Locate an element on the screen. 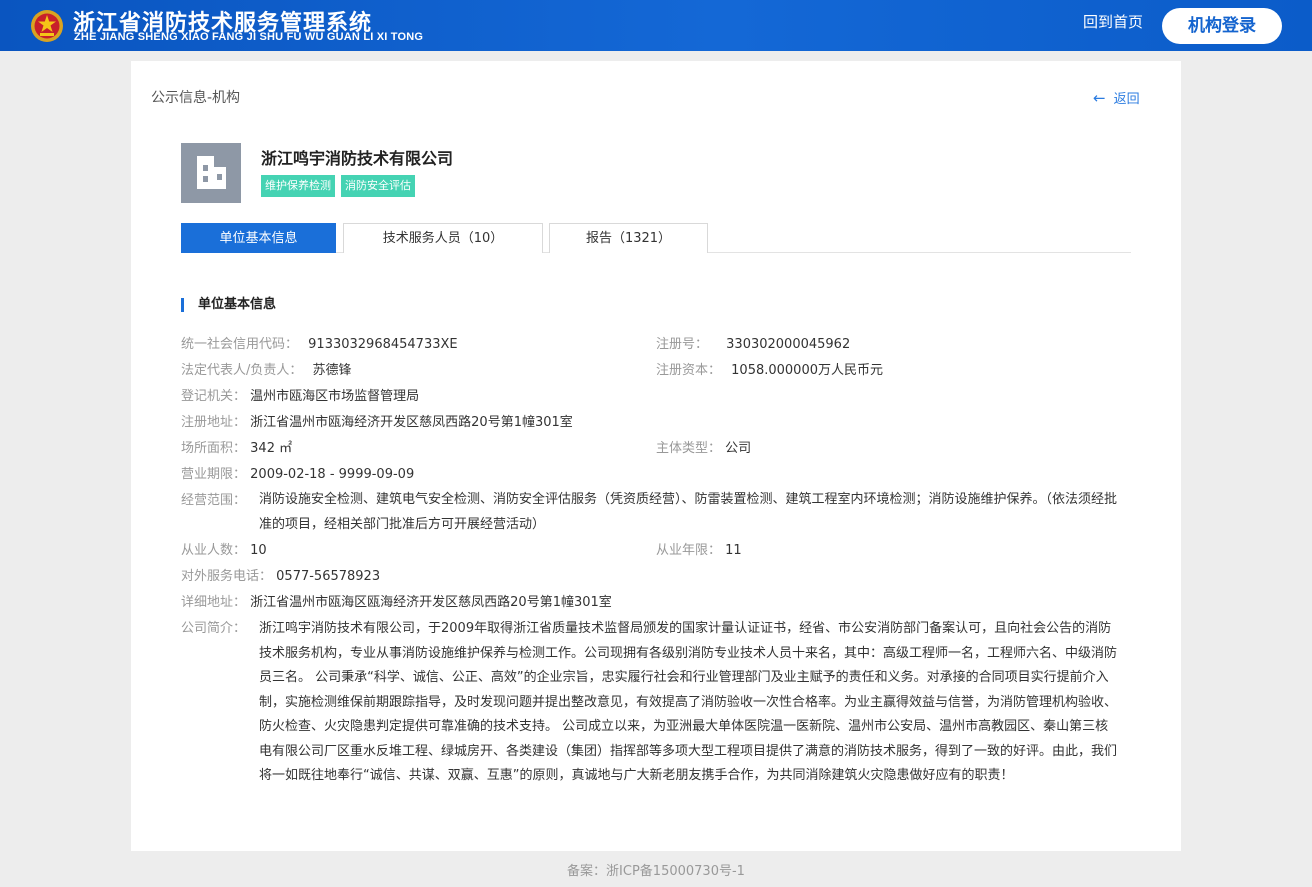 The width and height of the screenshot is (1312, 887). address-value: 浙江省温州市瓯海区瓯海经济开发区慈凤西路20号第1幢301室 is located at coordinates (431, 602).